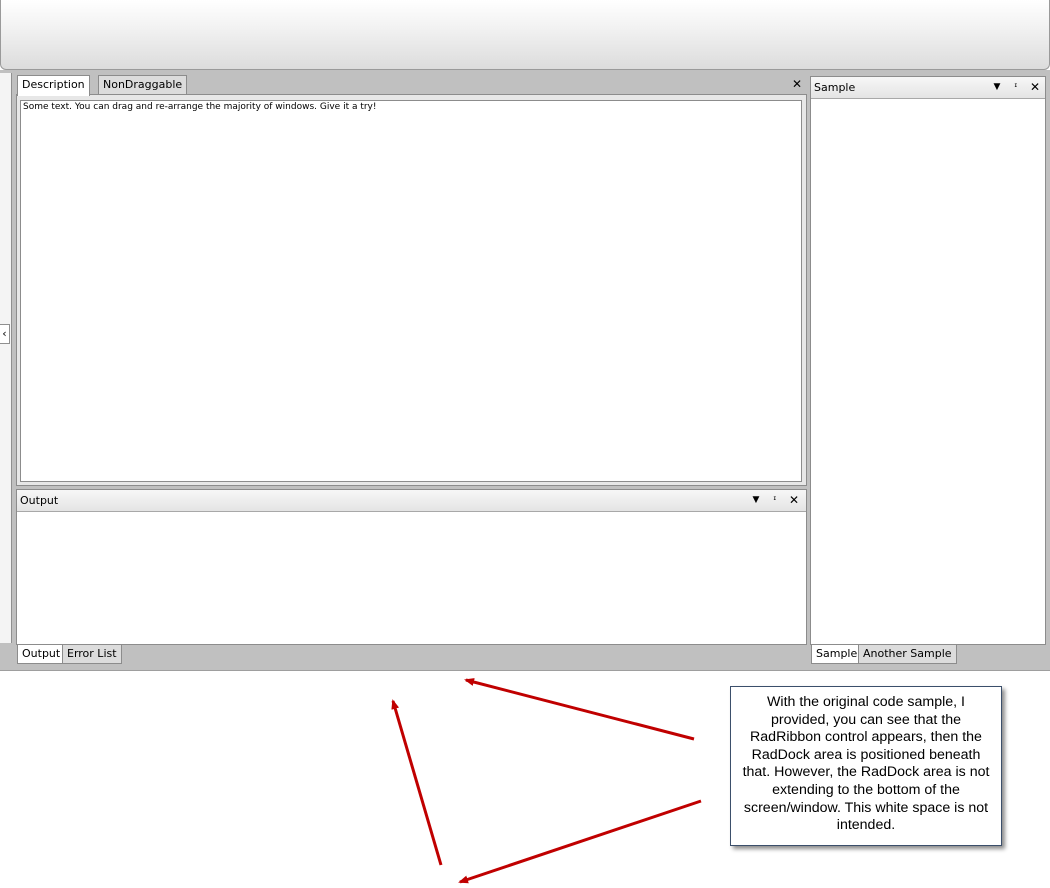 Image resolution: width=1050 pixels, height=888 pixels. Describe the element at coordinates (907, 654) in the screenshot. I see `tab-another-sample: Another Sample` at that location.